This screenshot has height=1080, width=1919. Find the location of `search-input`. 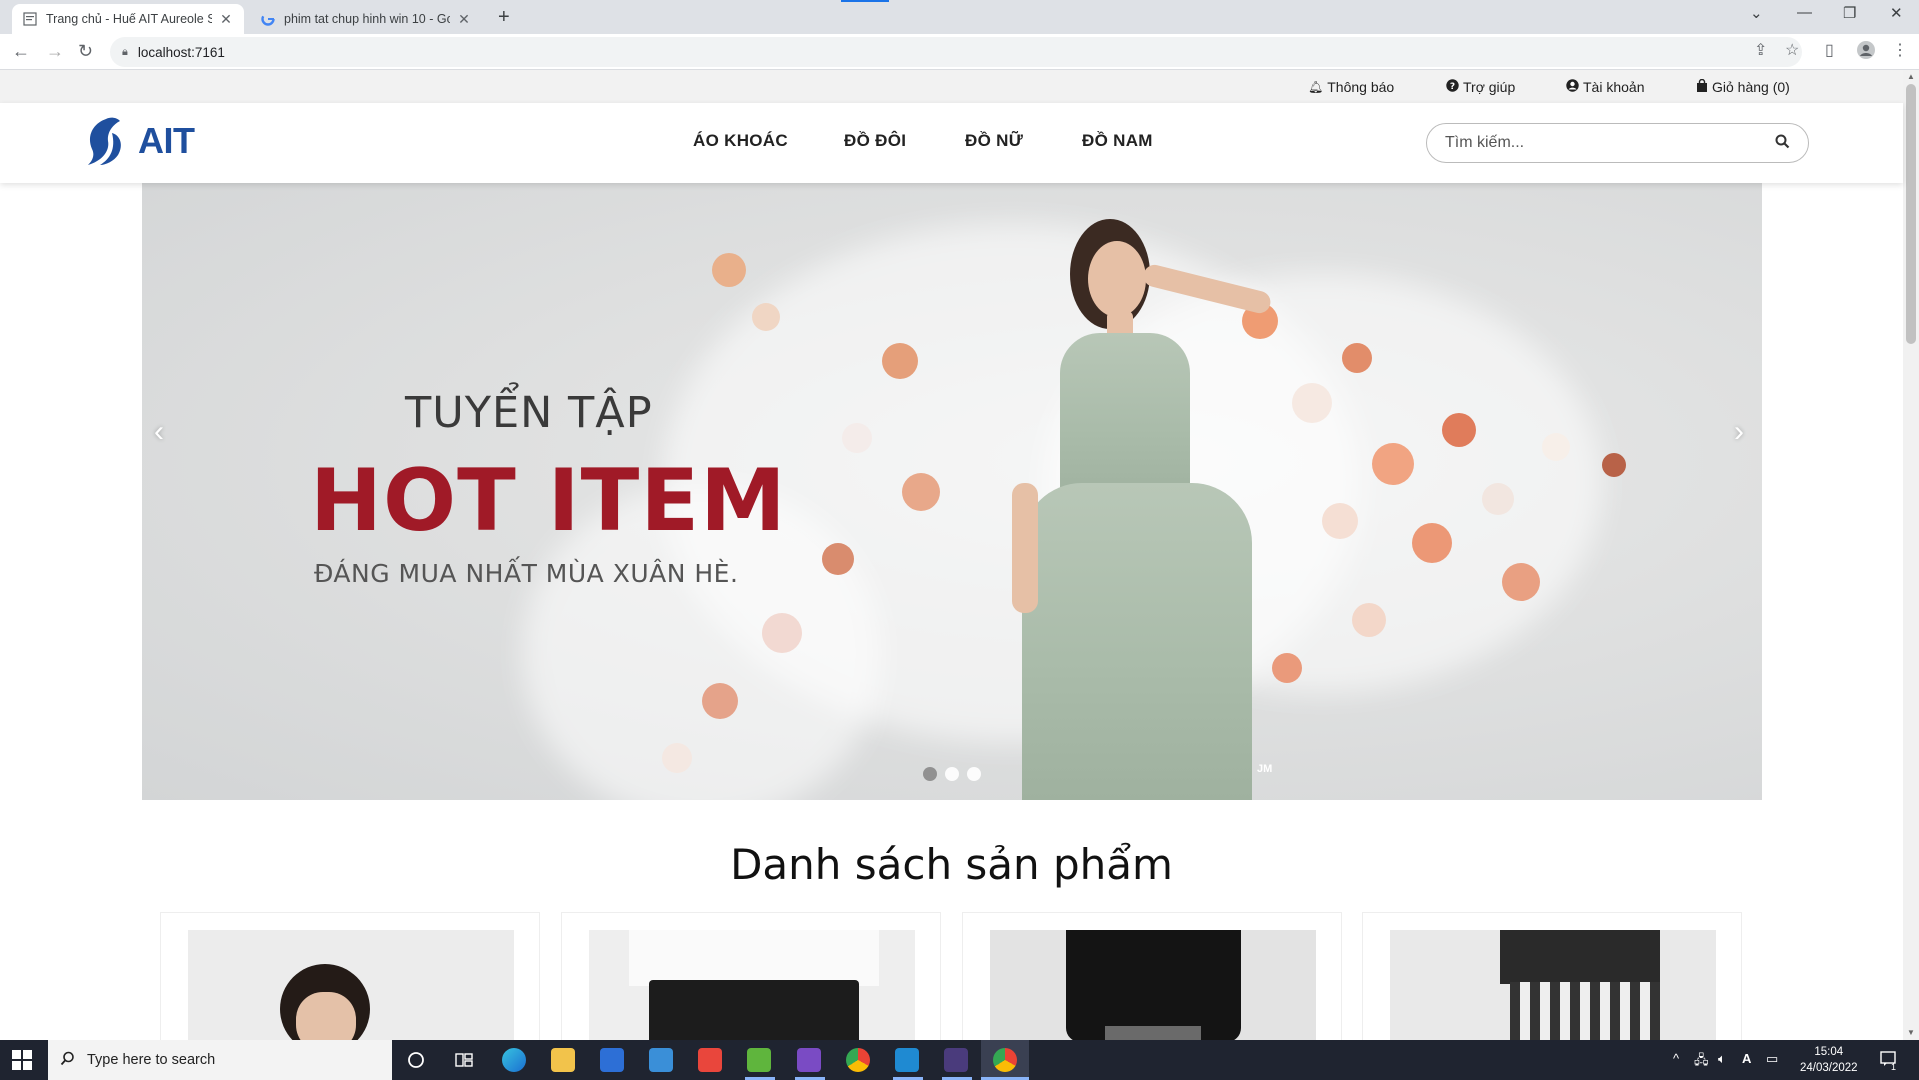

search-input is located at coordinates (1610, 143).